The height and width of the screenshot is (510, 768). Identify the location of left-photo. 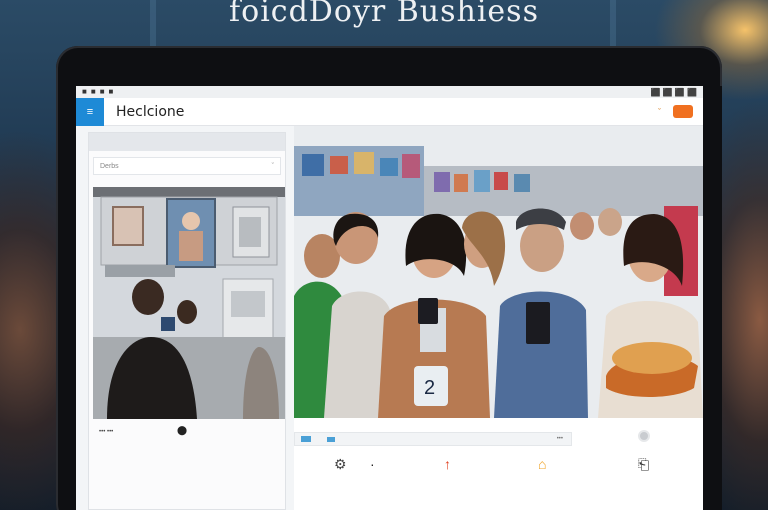
(189, 303).